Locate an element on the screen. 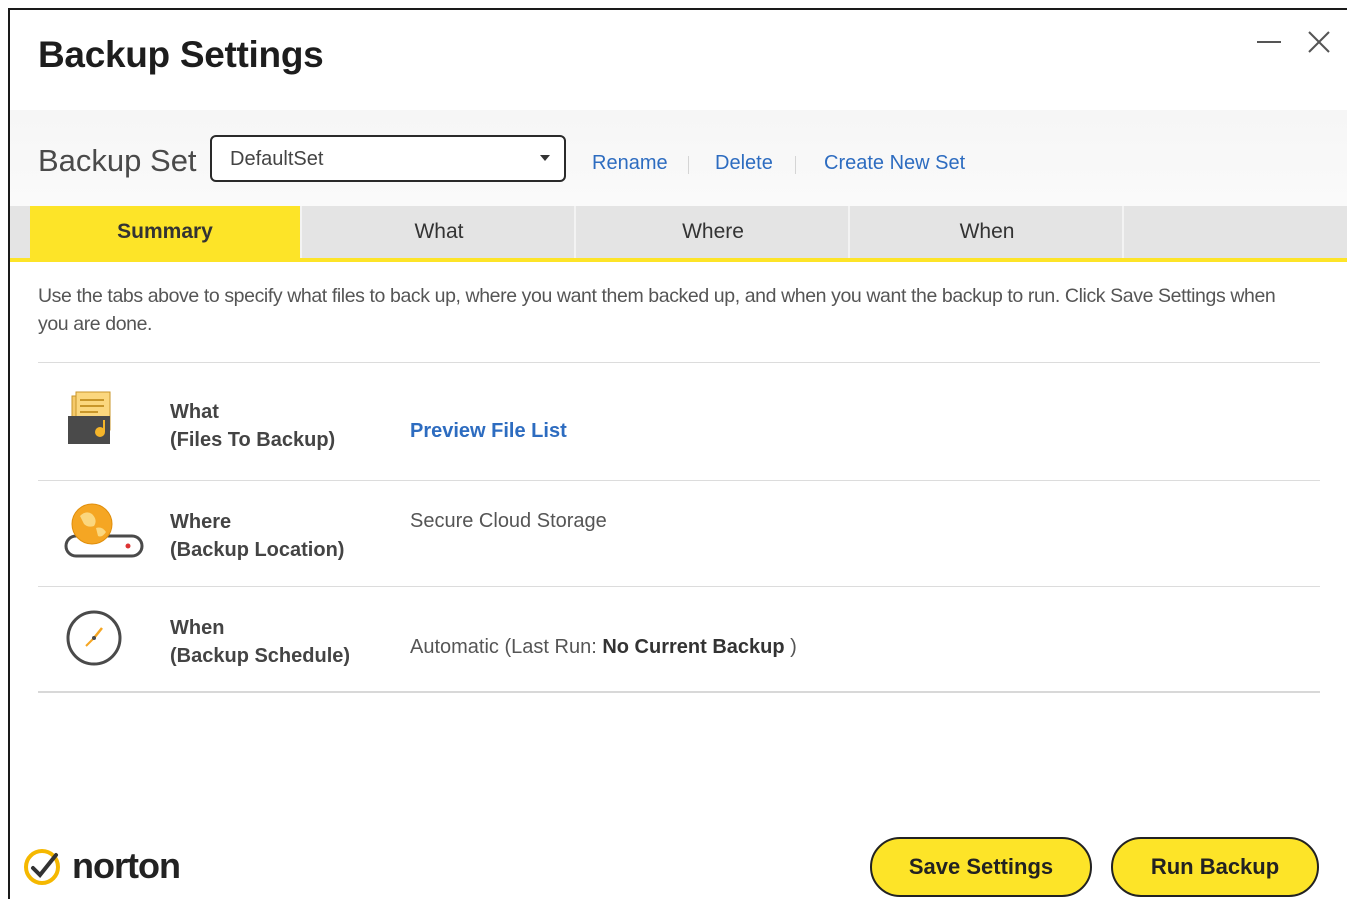 This screenshot has height=899, width=1347. title-bar: Backup Settings is located at coordinates (678, 60).